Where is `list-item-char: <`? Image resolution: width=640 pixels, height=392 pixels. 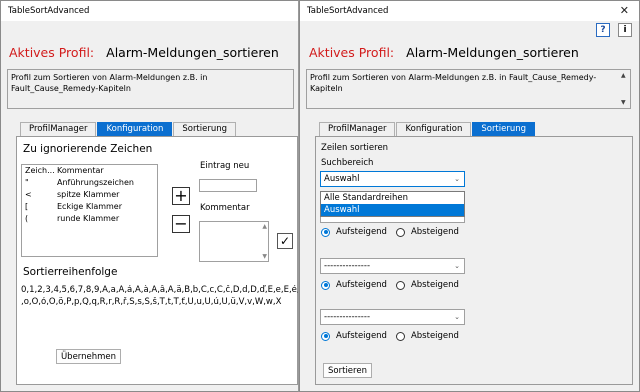
list-item-char: < is located at coordinates (28, 194).